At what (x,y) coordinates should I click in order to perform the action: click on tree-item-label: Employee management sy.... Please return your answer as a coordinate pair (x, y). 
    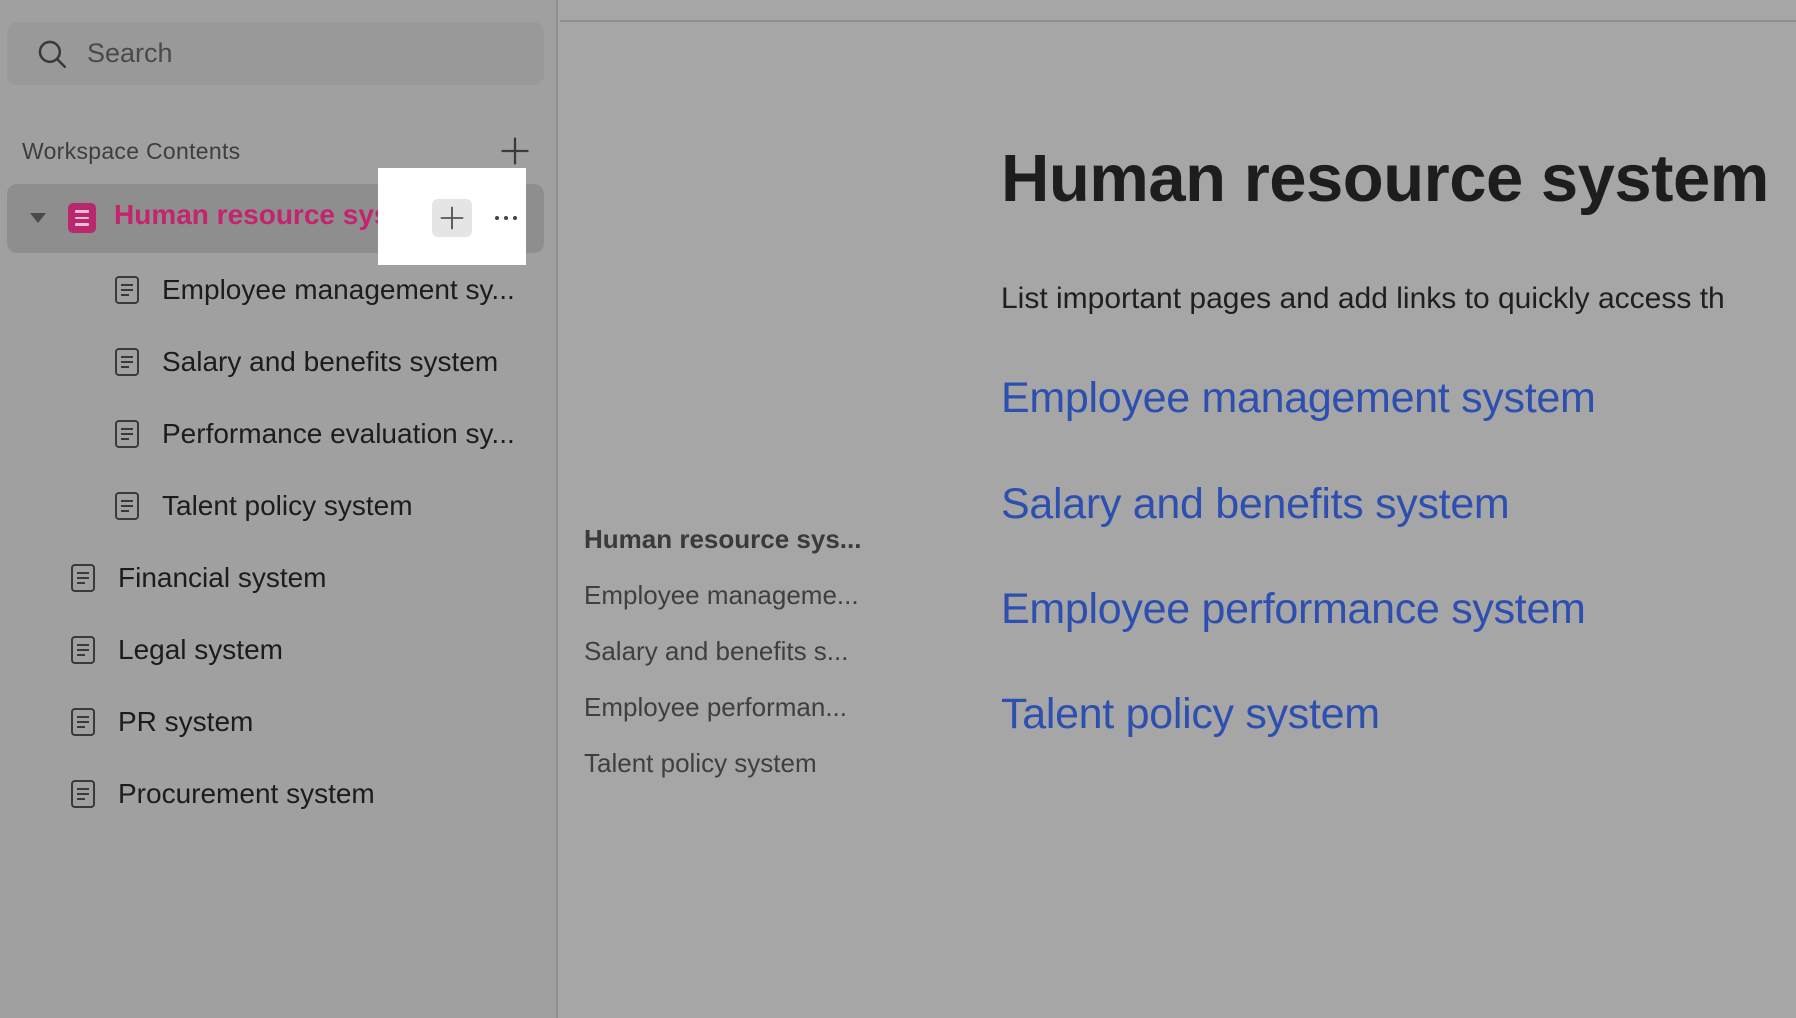
    Looking at the image, I should click on (338, 289).